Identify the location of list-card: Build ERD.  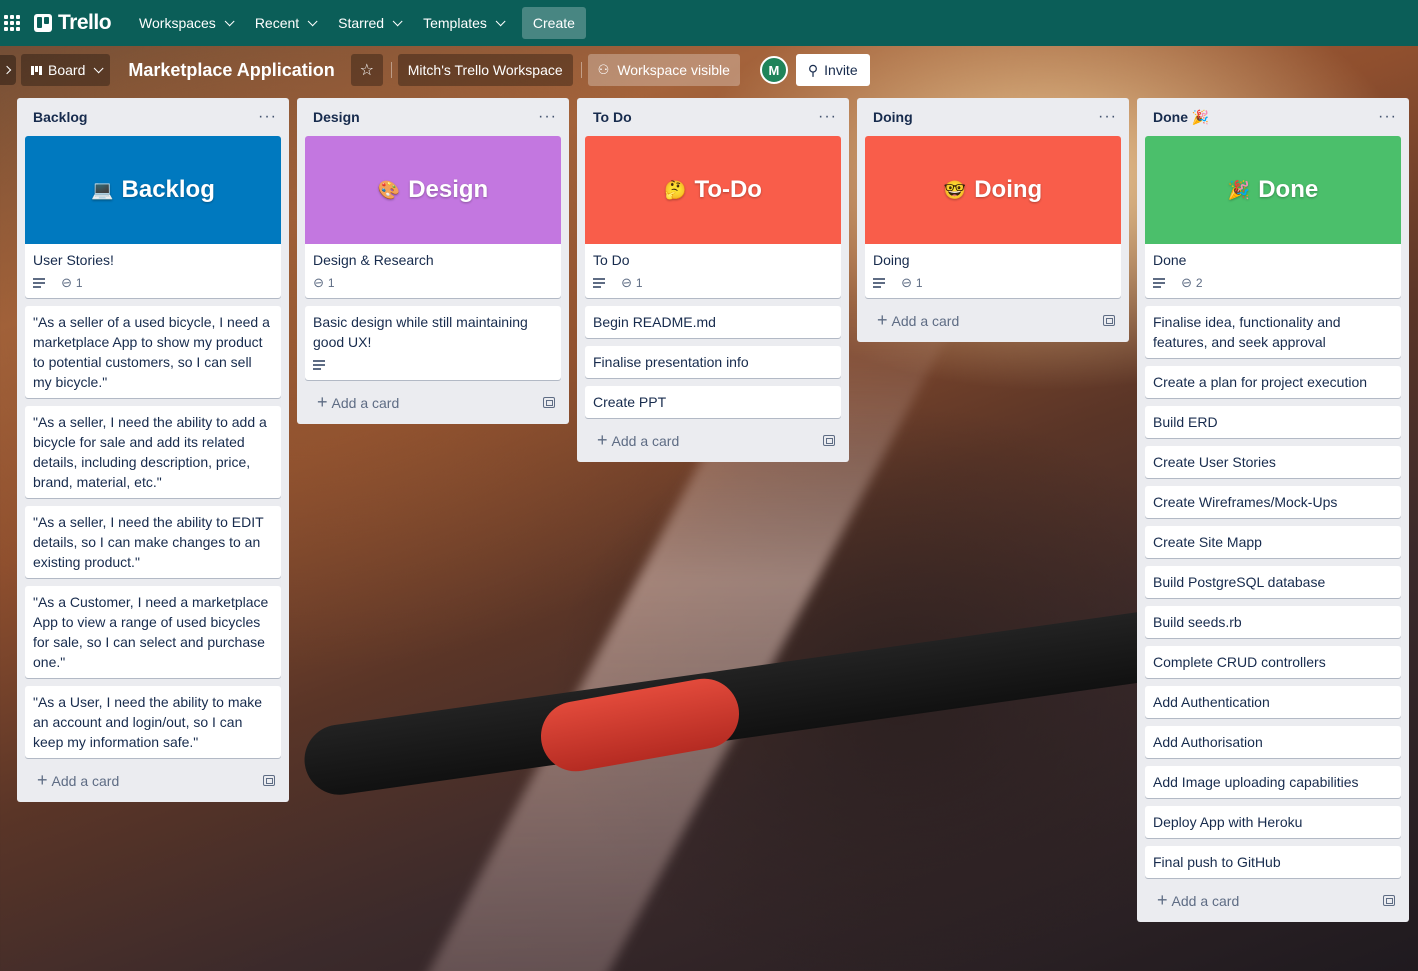
(1273, 422).